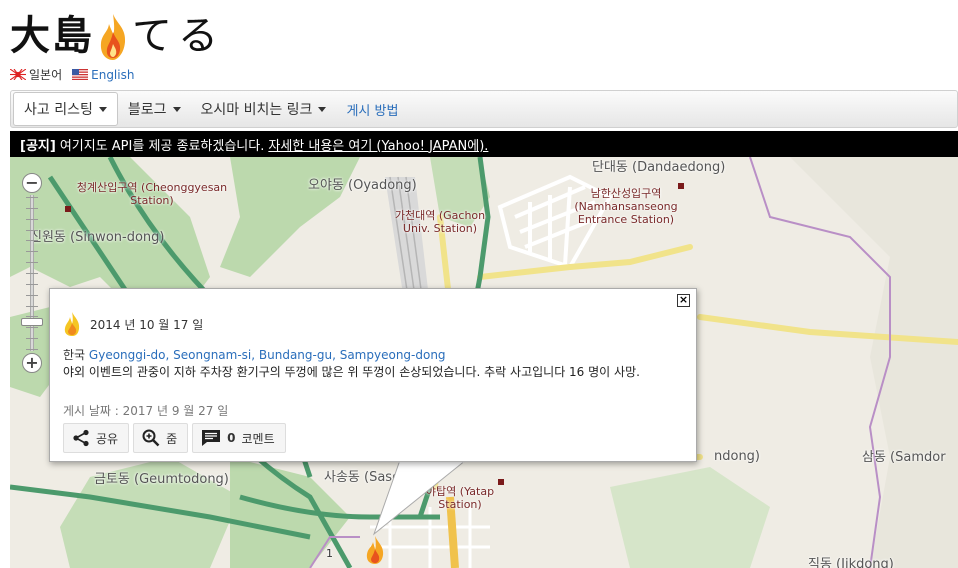  I want to click on site-logo: 大島 てる, so click(117, 34).